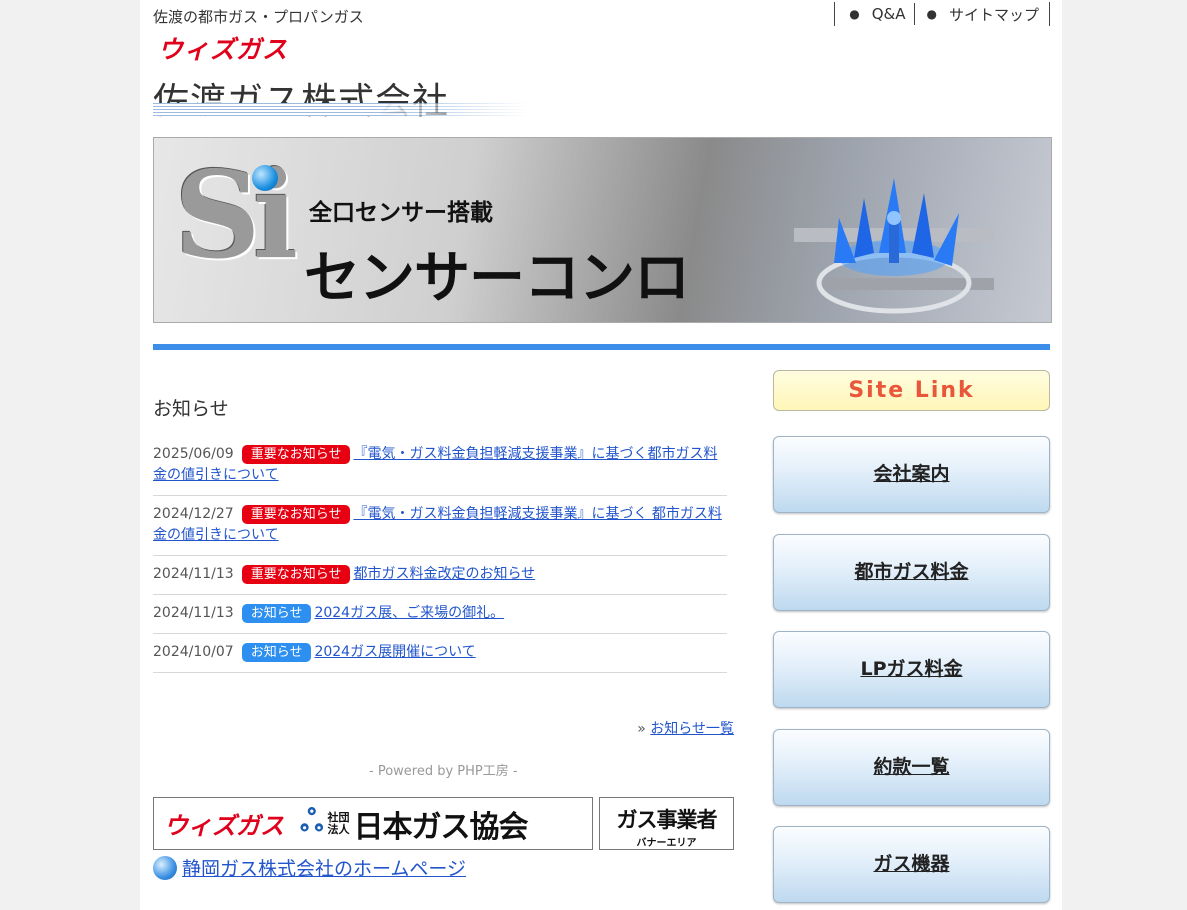  I want to click on news-date: 2024/12/27, so click(193, 514).